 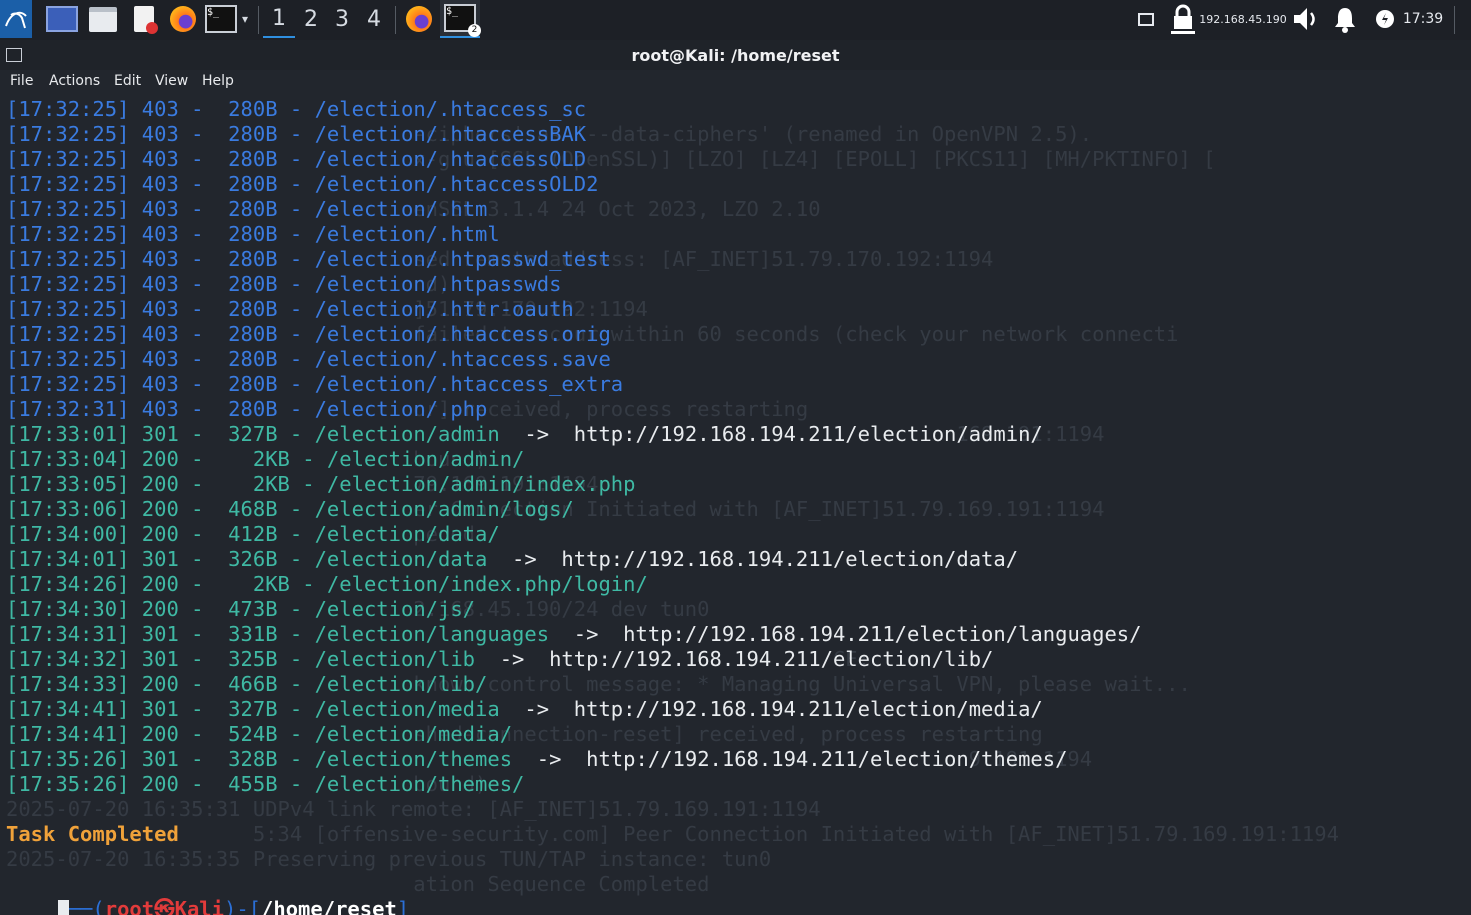 What do you see at coordinates (246, 609) in the screenshot?
I see `response-size: 473B` at bounding box center [246, 609].